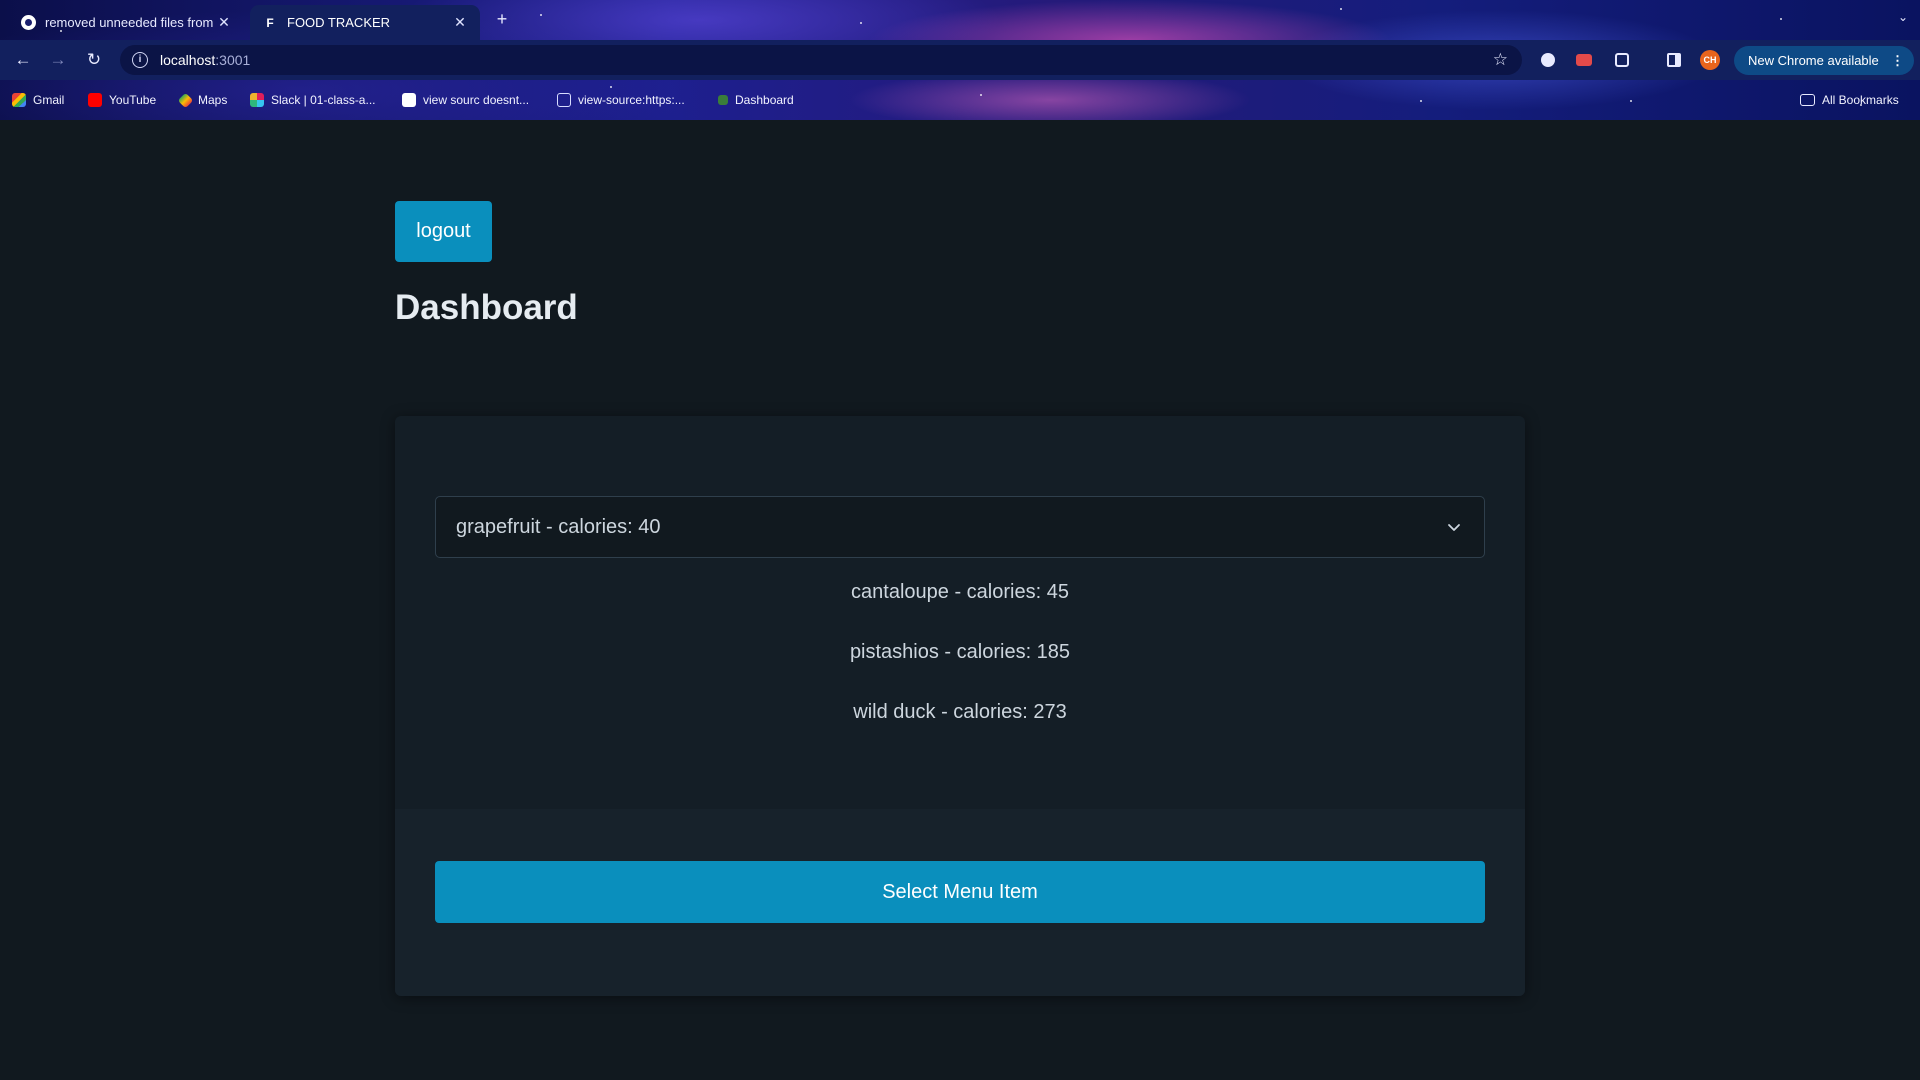  I want to click on extension-circle-icon, so click(1548, 60).